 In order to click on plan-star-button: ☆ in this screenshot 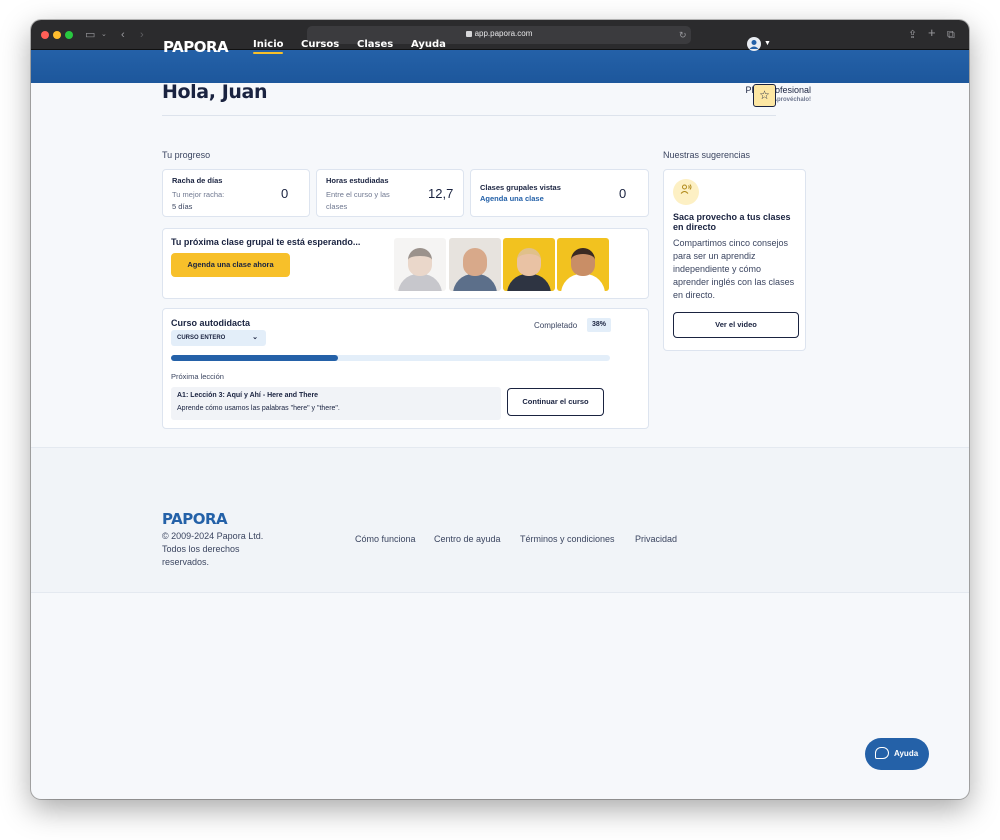, I will do `click(764, 95)`.